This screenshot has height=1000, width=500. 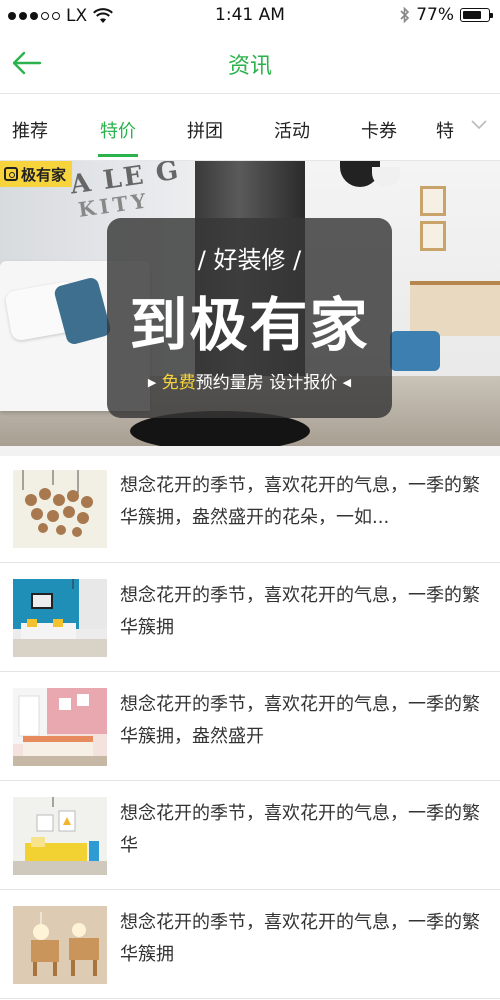 I want to click on brand-logo: 极有家, so click(x=36, y=174).